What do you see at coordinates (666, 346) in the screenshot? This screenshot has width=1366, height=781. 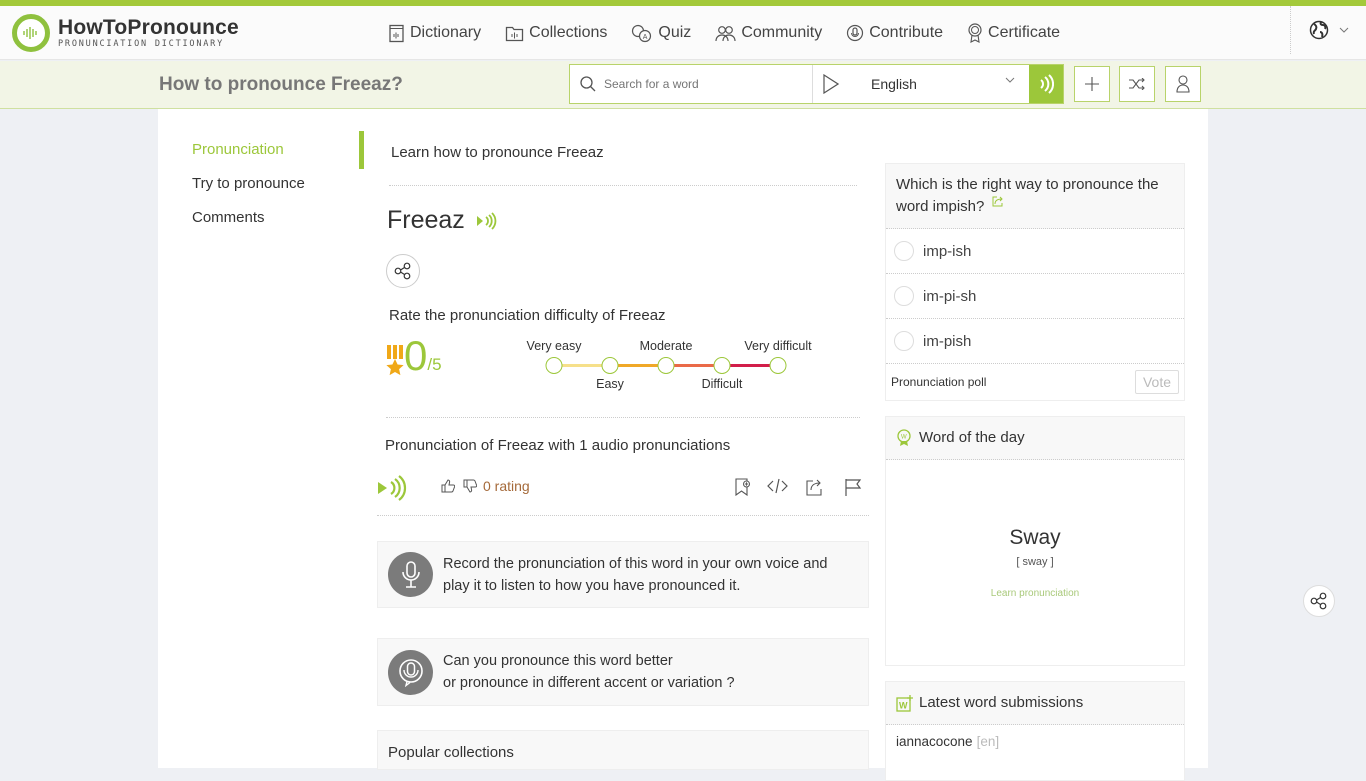 I see `scale-label-moderate: Moderate` at bounding box center [666, 346].